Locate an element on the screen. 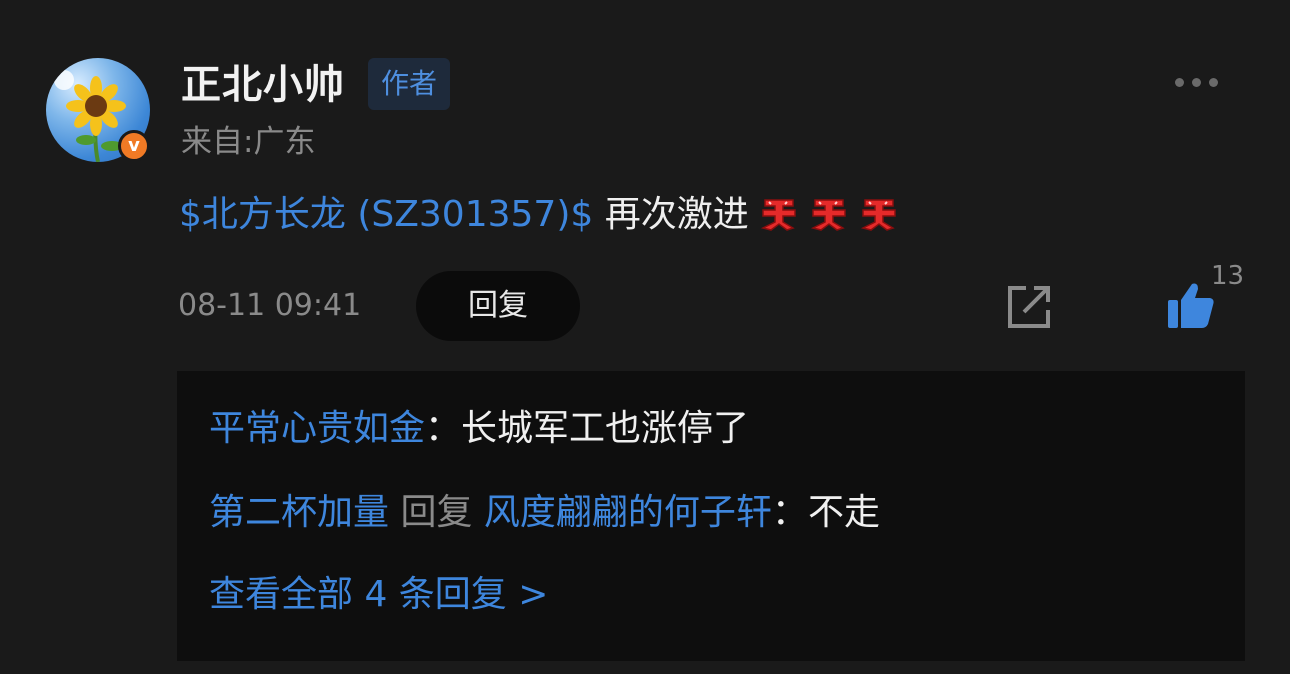 The width and height of the screenshot is (1290, 674). username: 正北小帅 is located at coordinates (263, 85).